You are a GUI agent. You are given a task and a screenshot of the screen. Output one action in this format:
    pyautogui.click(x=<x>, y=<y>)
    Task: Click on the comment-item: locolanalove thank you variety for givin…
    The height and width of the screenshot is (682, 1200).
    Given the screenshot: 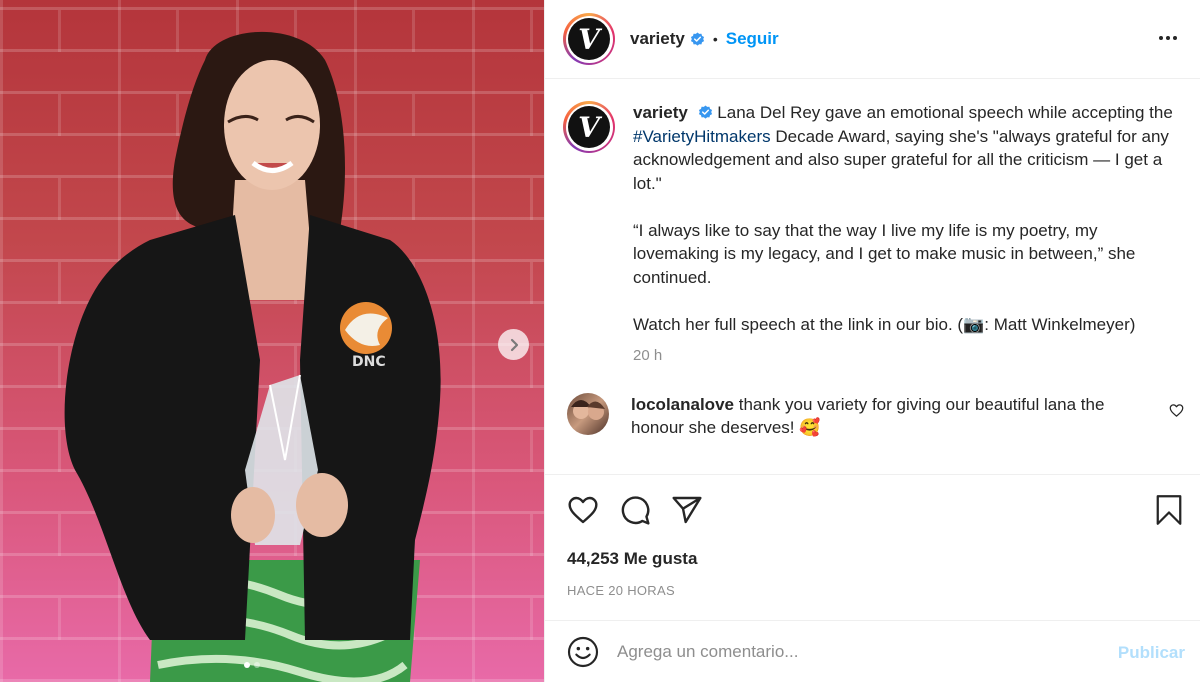 What is the action you would take?
    pyautogui.click(x=873, y=416)
    